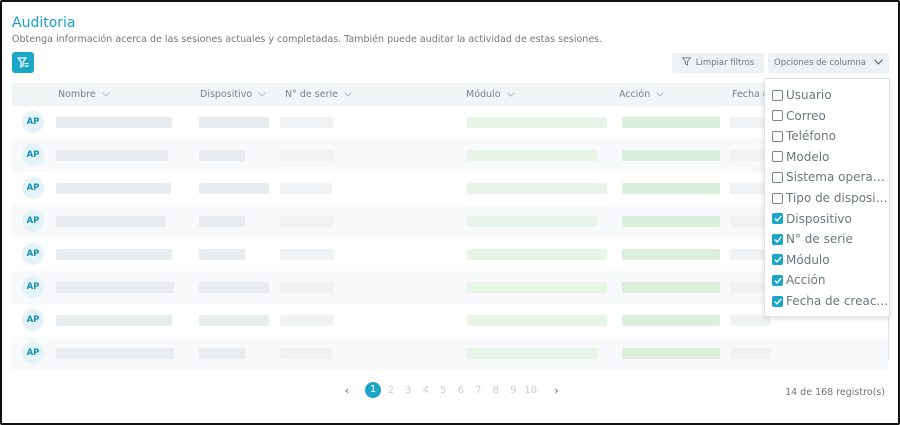  Describe the element at coordinates (44, 23) in the screenshot. I see `page-title: Auditoria` at that location.